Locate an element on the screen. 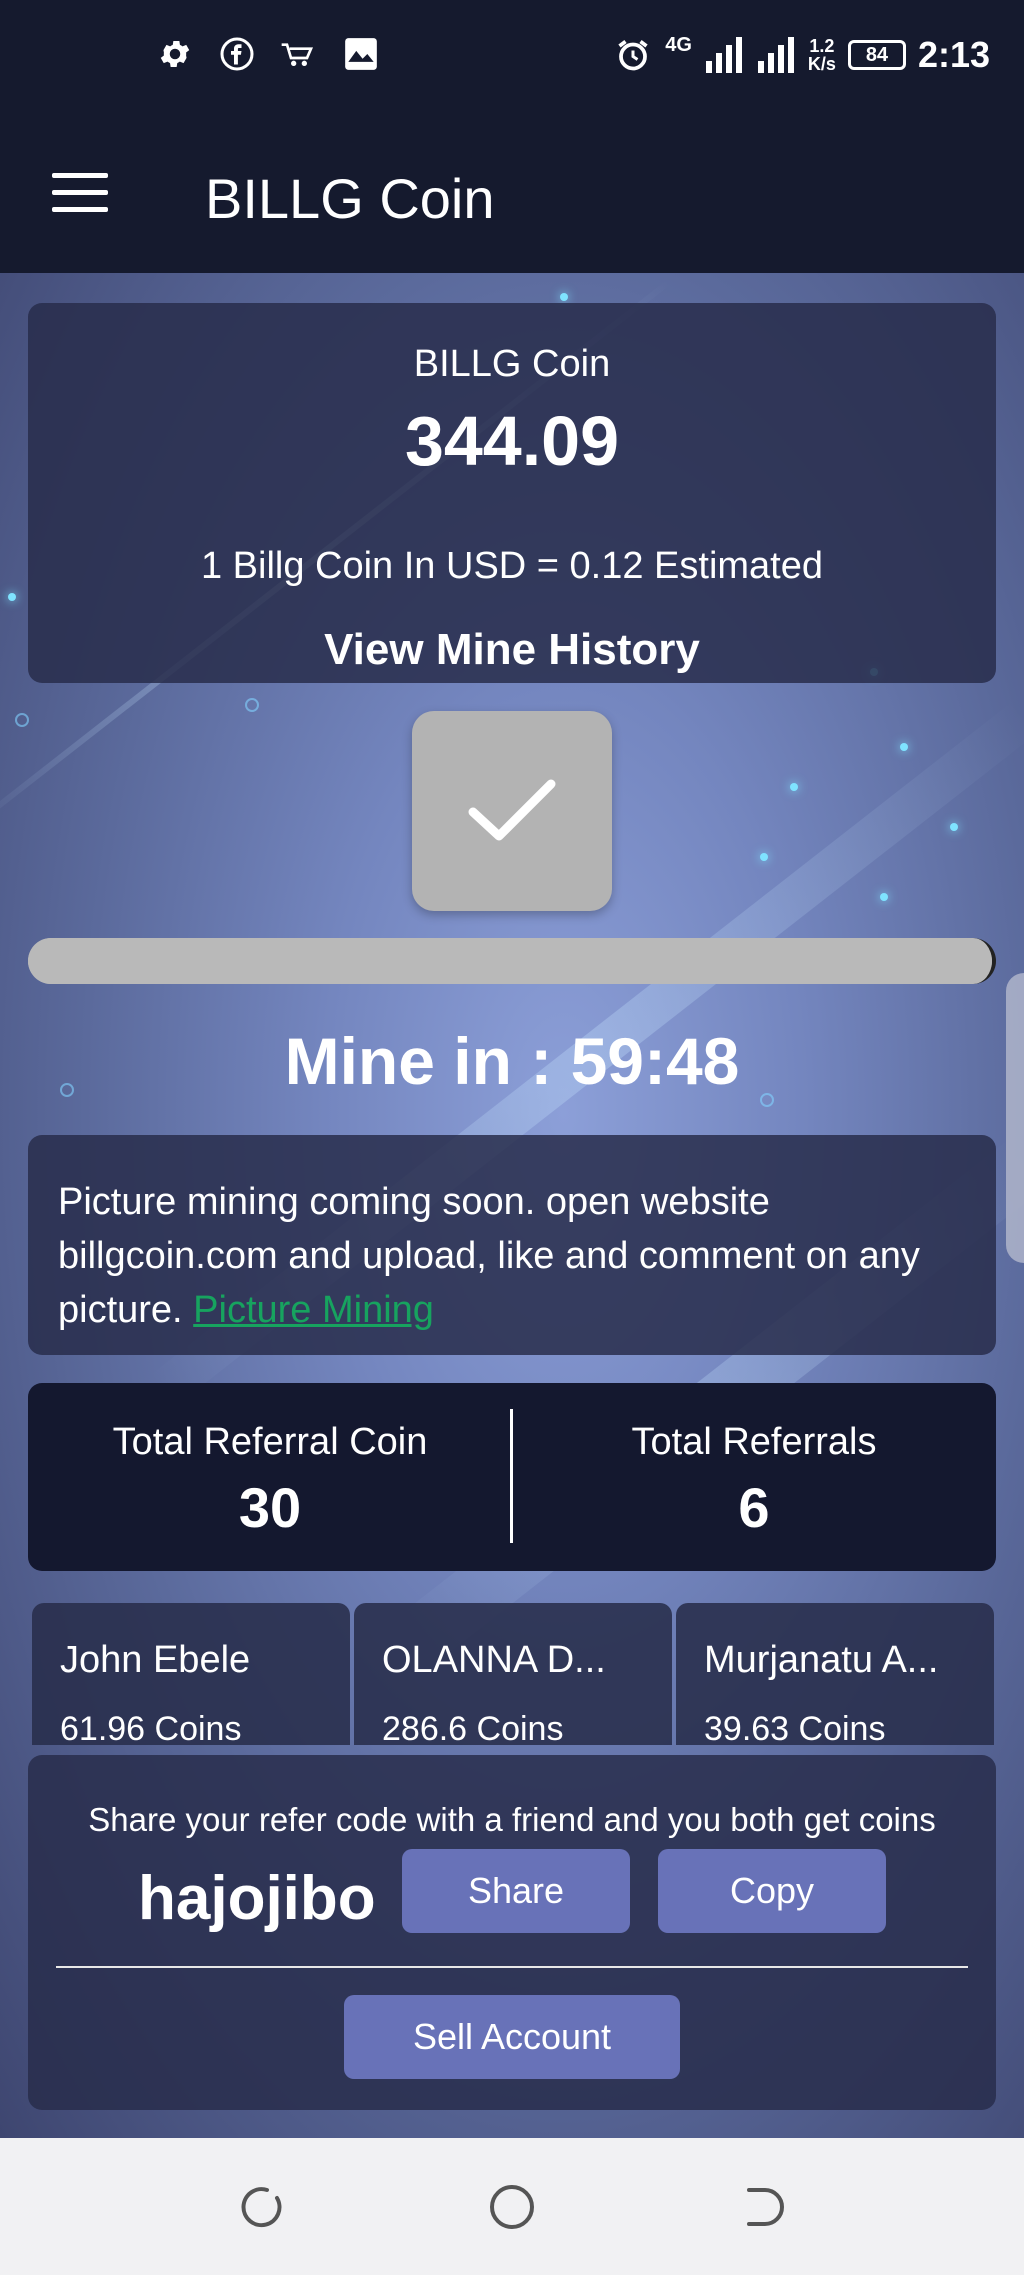 The height and width of the screenshot is (2275, 1024). battery-level: 84 is located at coordinates (877, 54).